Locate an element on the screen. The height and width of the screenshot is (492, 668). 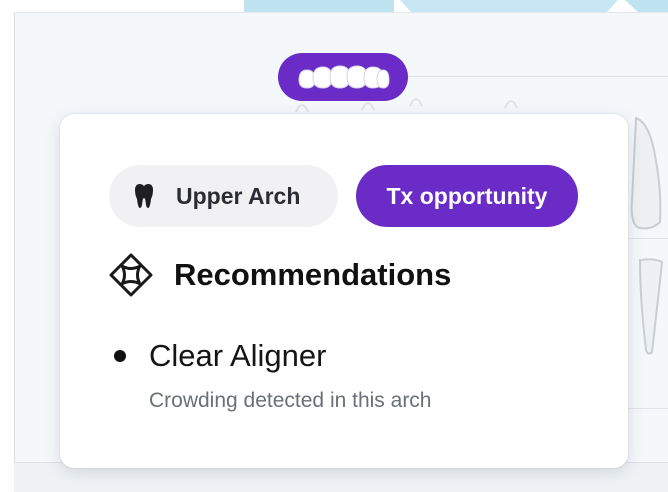
list-item: Clear Aligner is located at coordinates (220, 356).